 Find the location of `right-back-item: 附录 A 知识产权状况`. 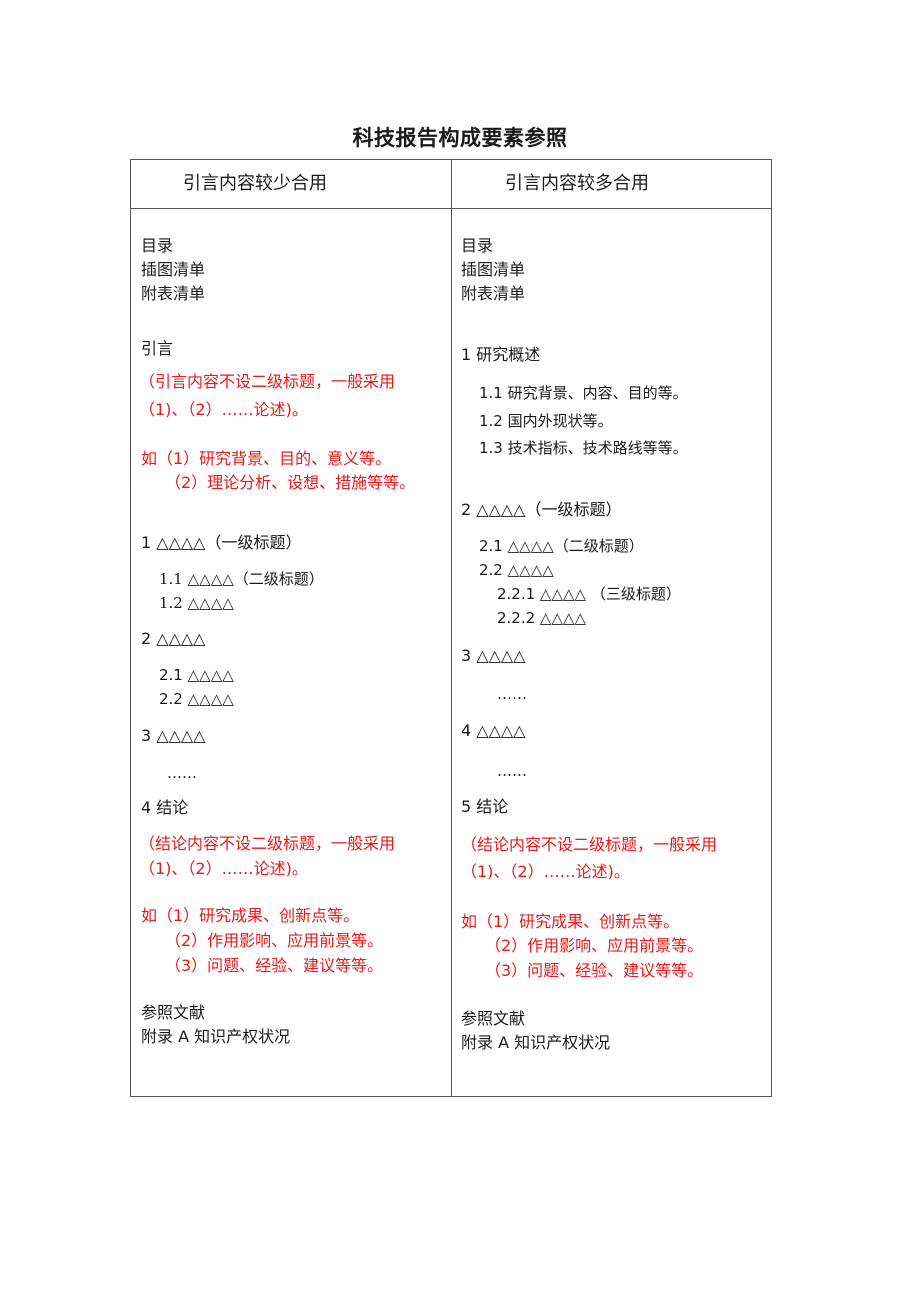

right-back-item: 附录 A 知识产权状况 is located at coordinates (536, 1042).